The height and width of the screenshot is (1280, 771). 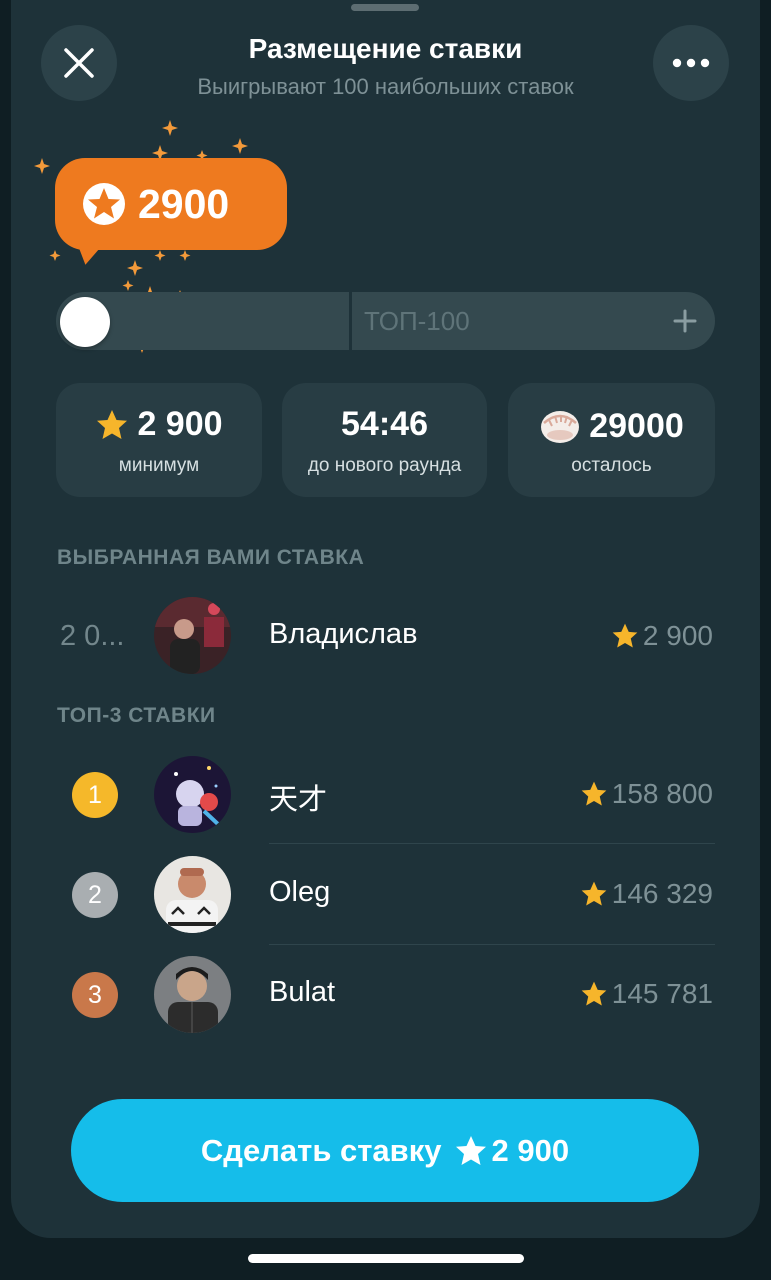 I want to click on top-bidder-3-amount: 145 781, so click(x=646, y=994).